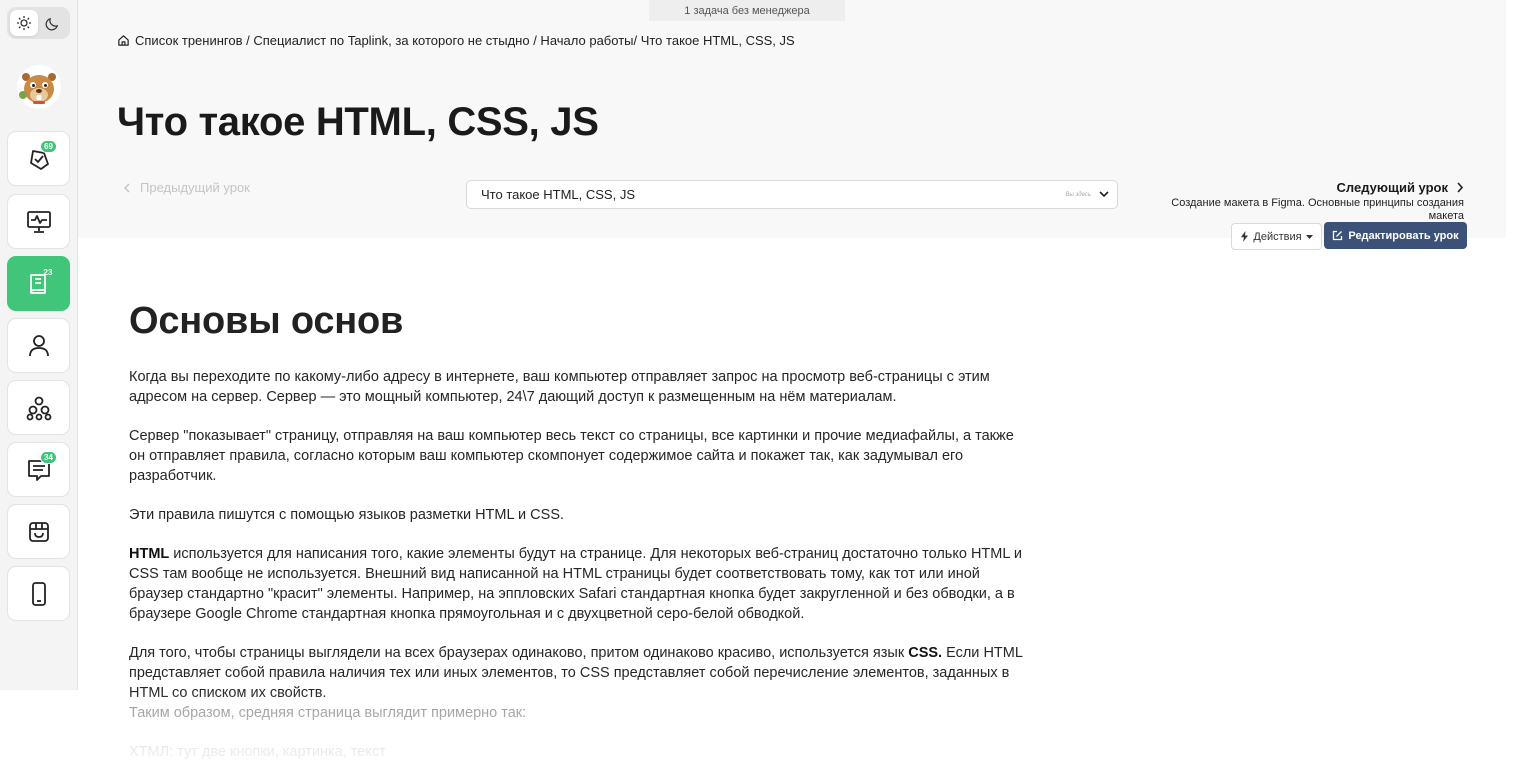 This screenshot has width=1520, height=776. What do you see at coordinates (1338, 235) in the screenshot?
I see `edit-icon` at bounding box center [1338, 235].